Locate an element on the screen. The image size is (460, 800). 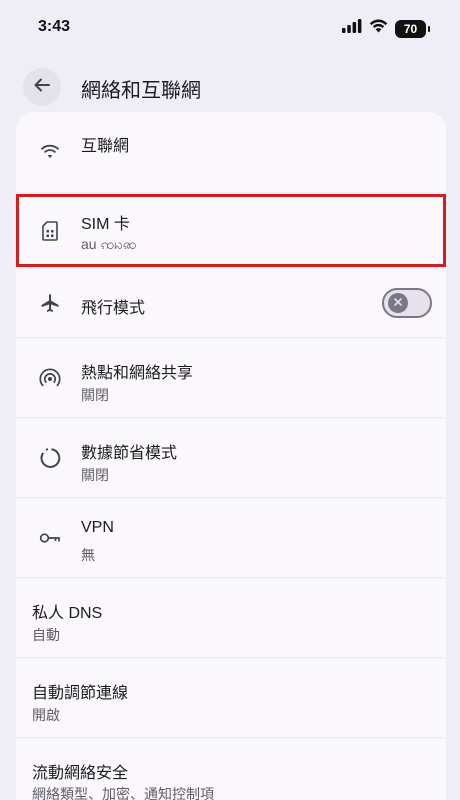
sim-card-card: SIM 卡 au ꩡꩢꩣ is located at coordinates (231, 230).